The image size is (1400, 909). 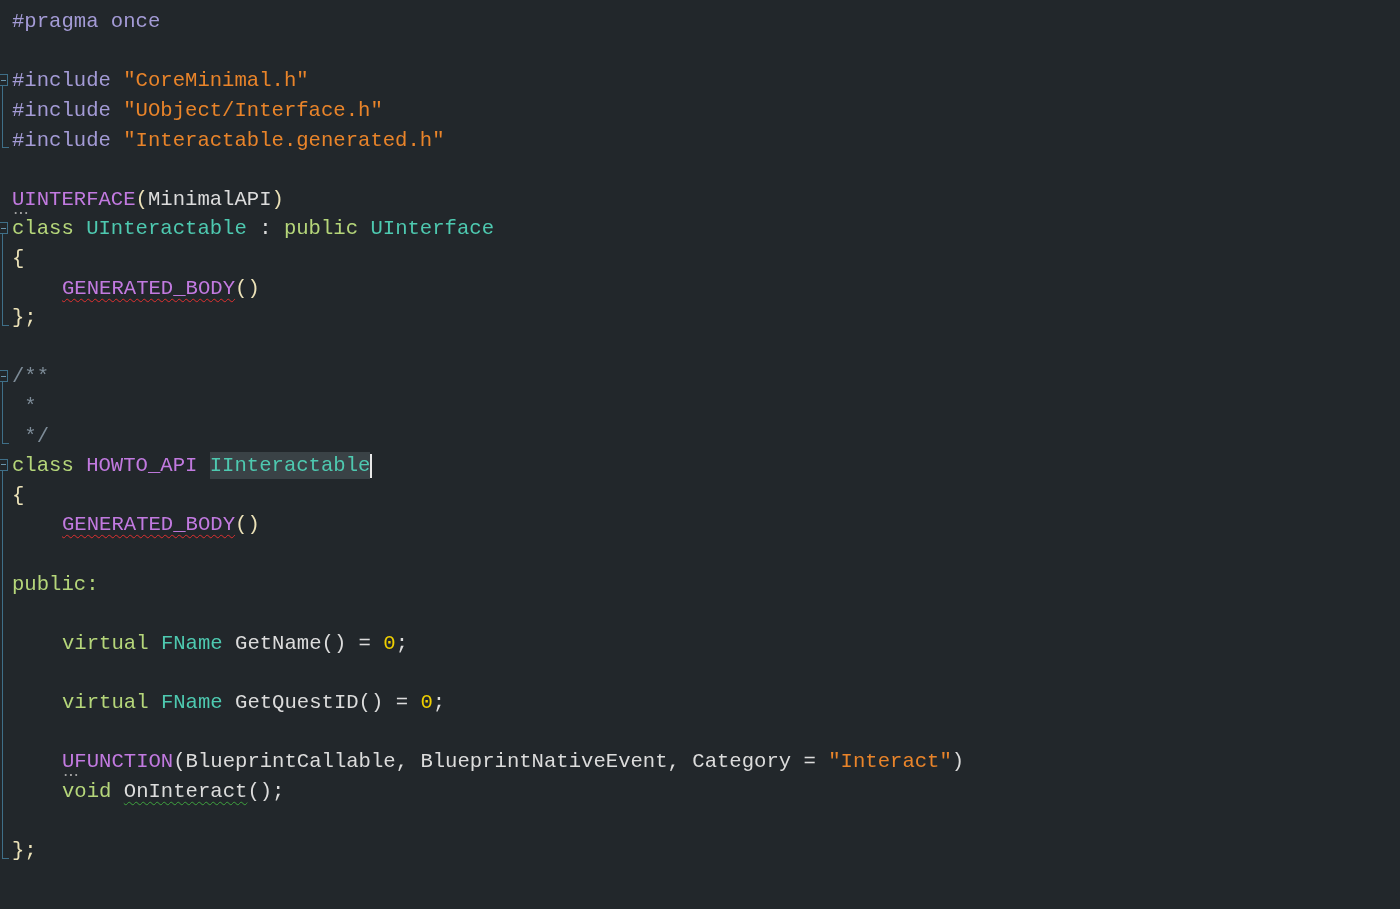 What do you see at coordinates (890, 762) in the screenshot?
I see `string-literal: "Interact"` at bounding box center [890, 762].